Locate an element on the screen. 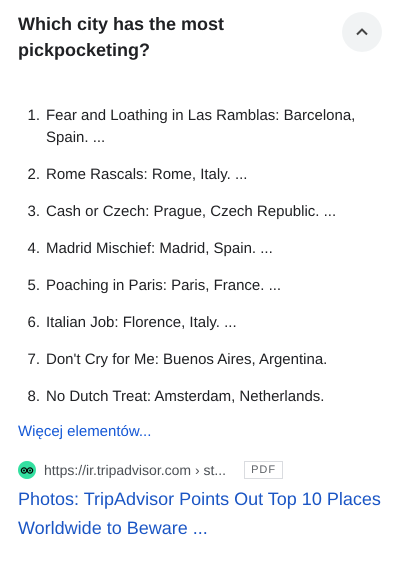  collapse-button is located at coordinates (362, 32).